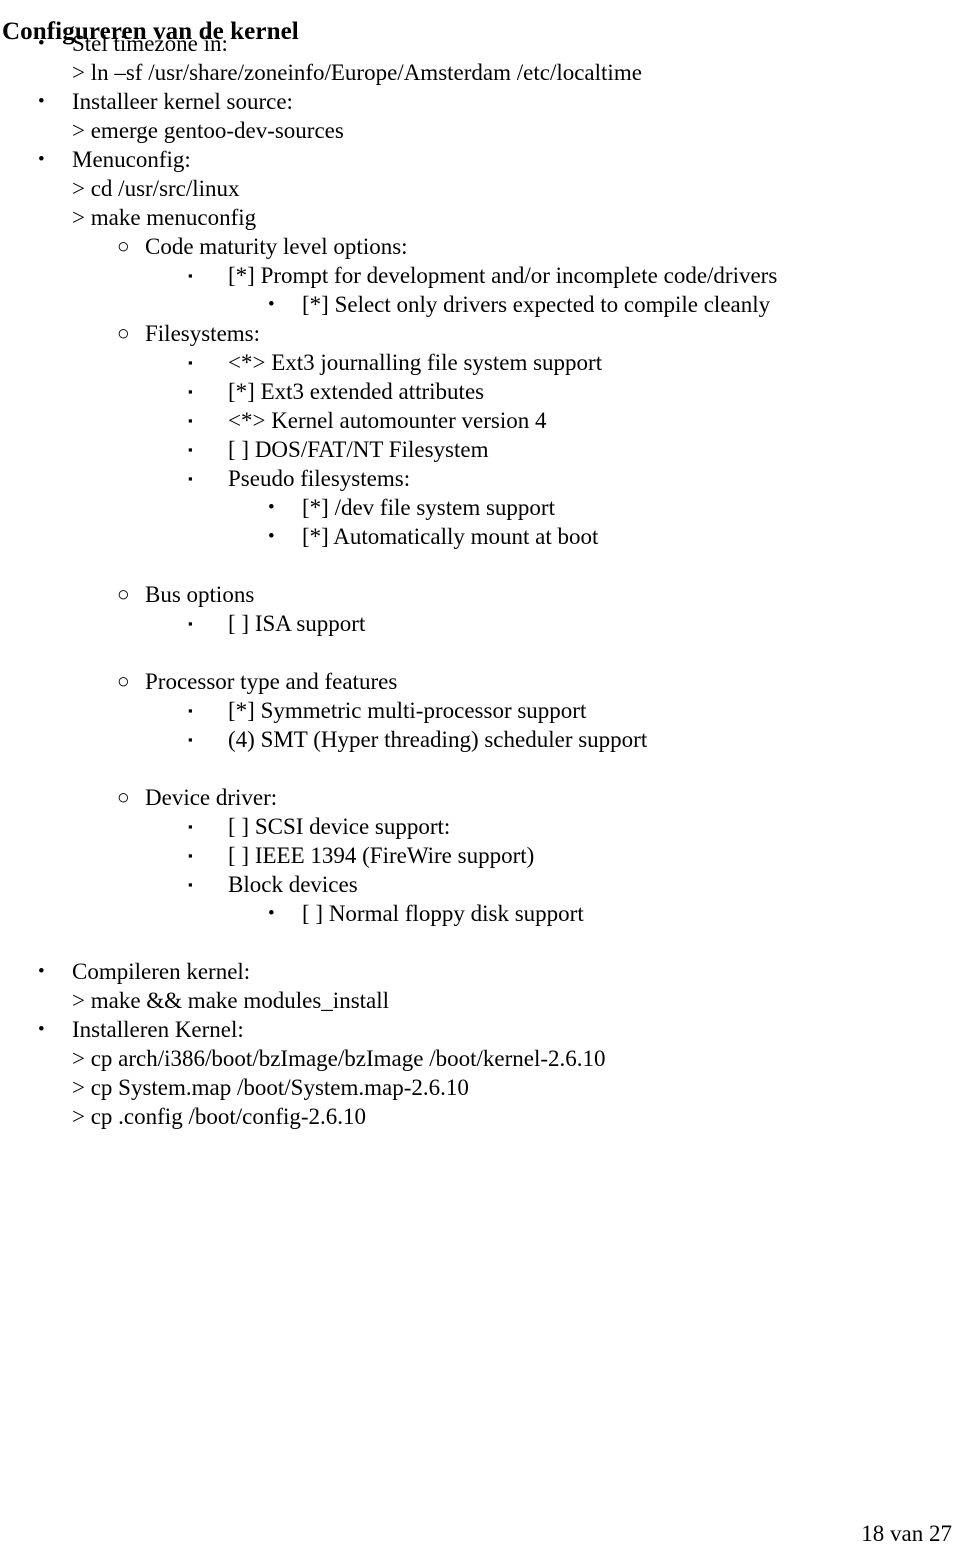 The height and width of the screenshot is (1554, 960). What do you see at coordinates (480, 681) in the screenshot?
I see `outline-item: ○ Processor type and features` at bounding box center [480, 681].